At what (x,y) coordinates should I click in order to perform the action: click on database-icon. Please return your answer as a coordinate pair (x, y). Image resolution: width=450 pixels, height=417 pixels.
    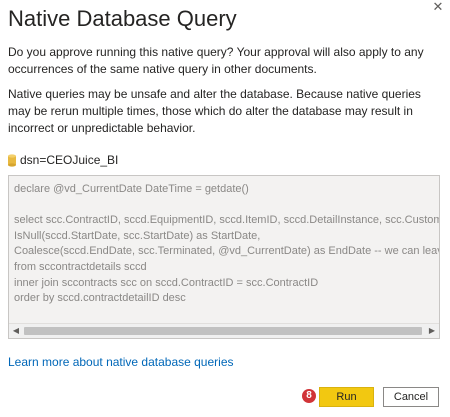
    Looking at the image, I should click on (12, 160).